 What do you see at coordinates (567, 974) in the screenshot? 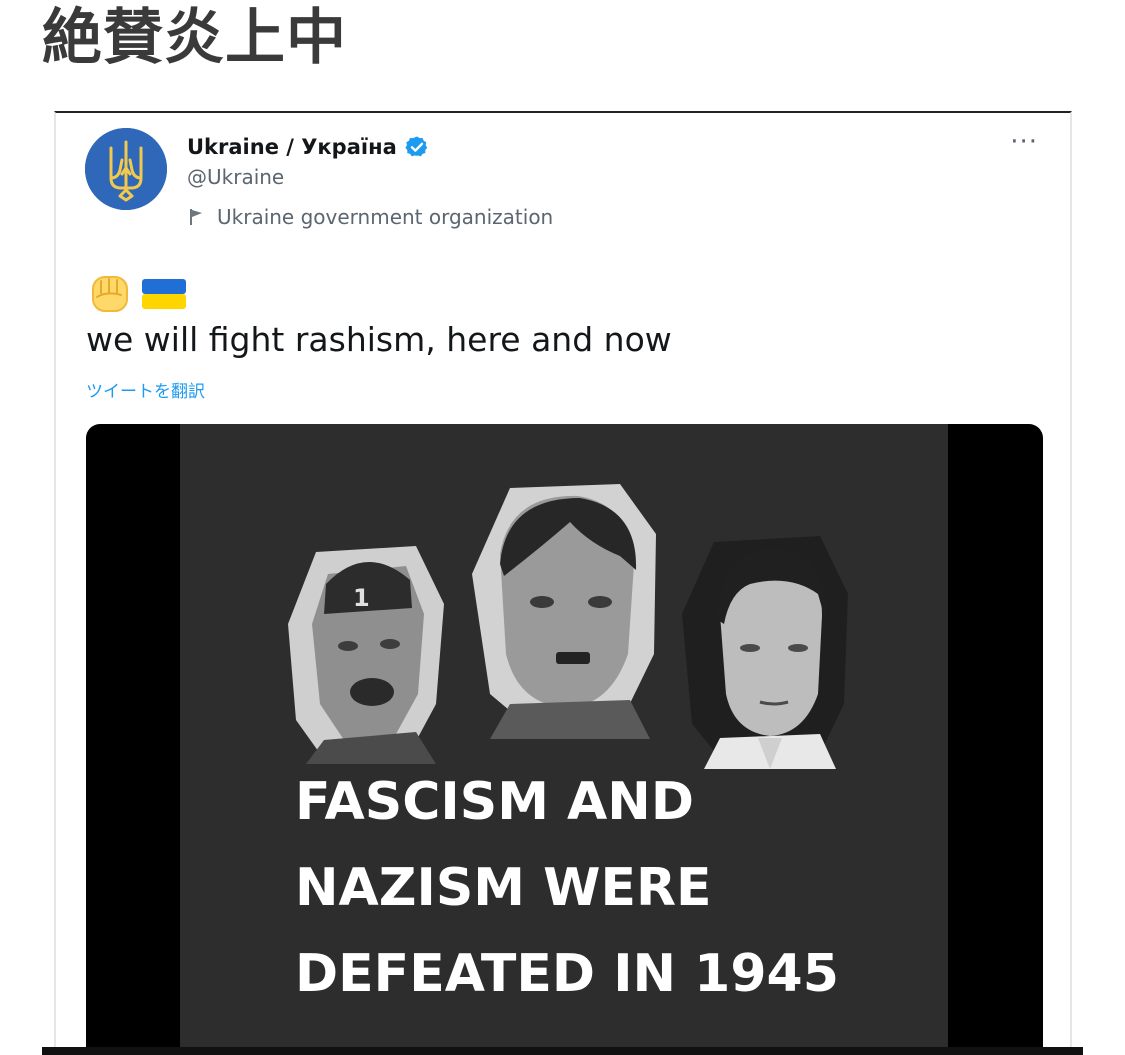
I see `overlay-line: DEFEATED IN 1945` at bounding box center [567, 974].